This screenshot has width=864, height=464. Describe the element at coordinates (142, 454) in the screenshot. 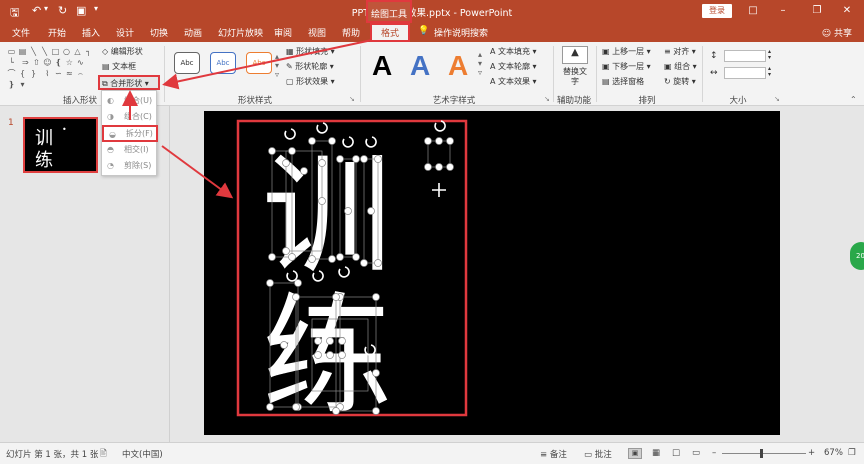

I see `language-status: 中文(中国)` at that location.